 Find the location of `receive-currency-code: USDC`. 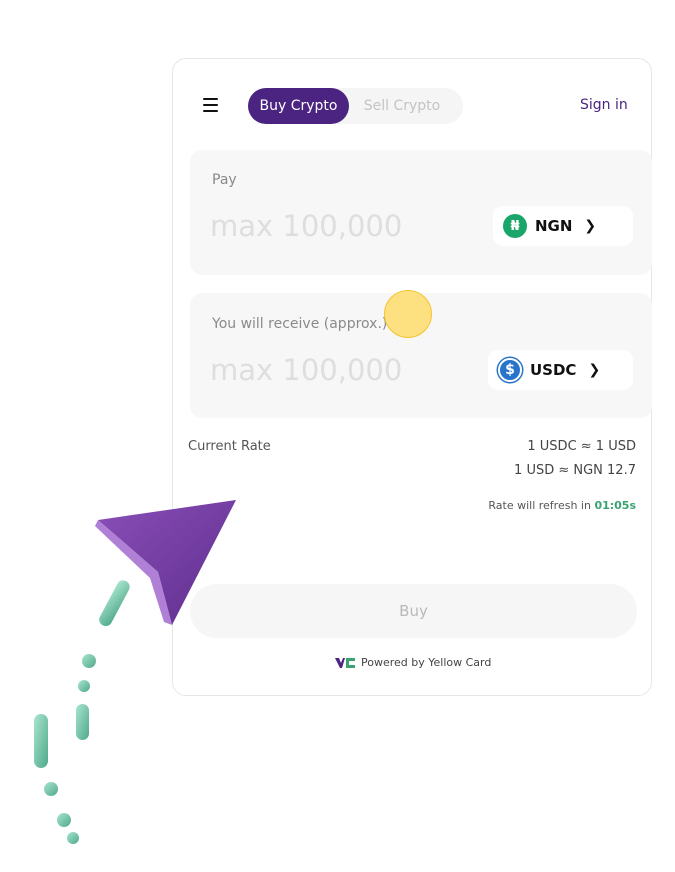

receive-currency-code: USDC is located at coordinates (553, 370).